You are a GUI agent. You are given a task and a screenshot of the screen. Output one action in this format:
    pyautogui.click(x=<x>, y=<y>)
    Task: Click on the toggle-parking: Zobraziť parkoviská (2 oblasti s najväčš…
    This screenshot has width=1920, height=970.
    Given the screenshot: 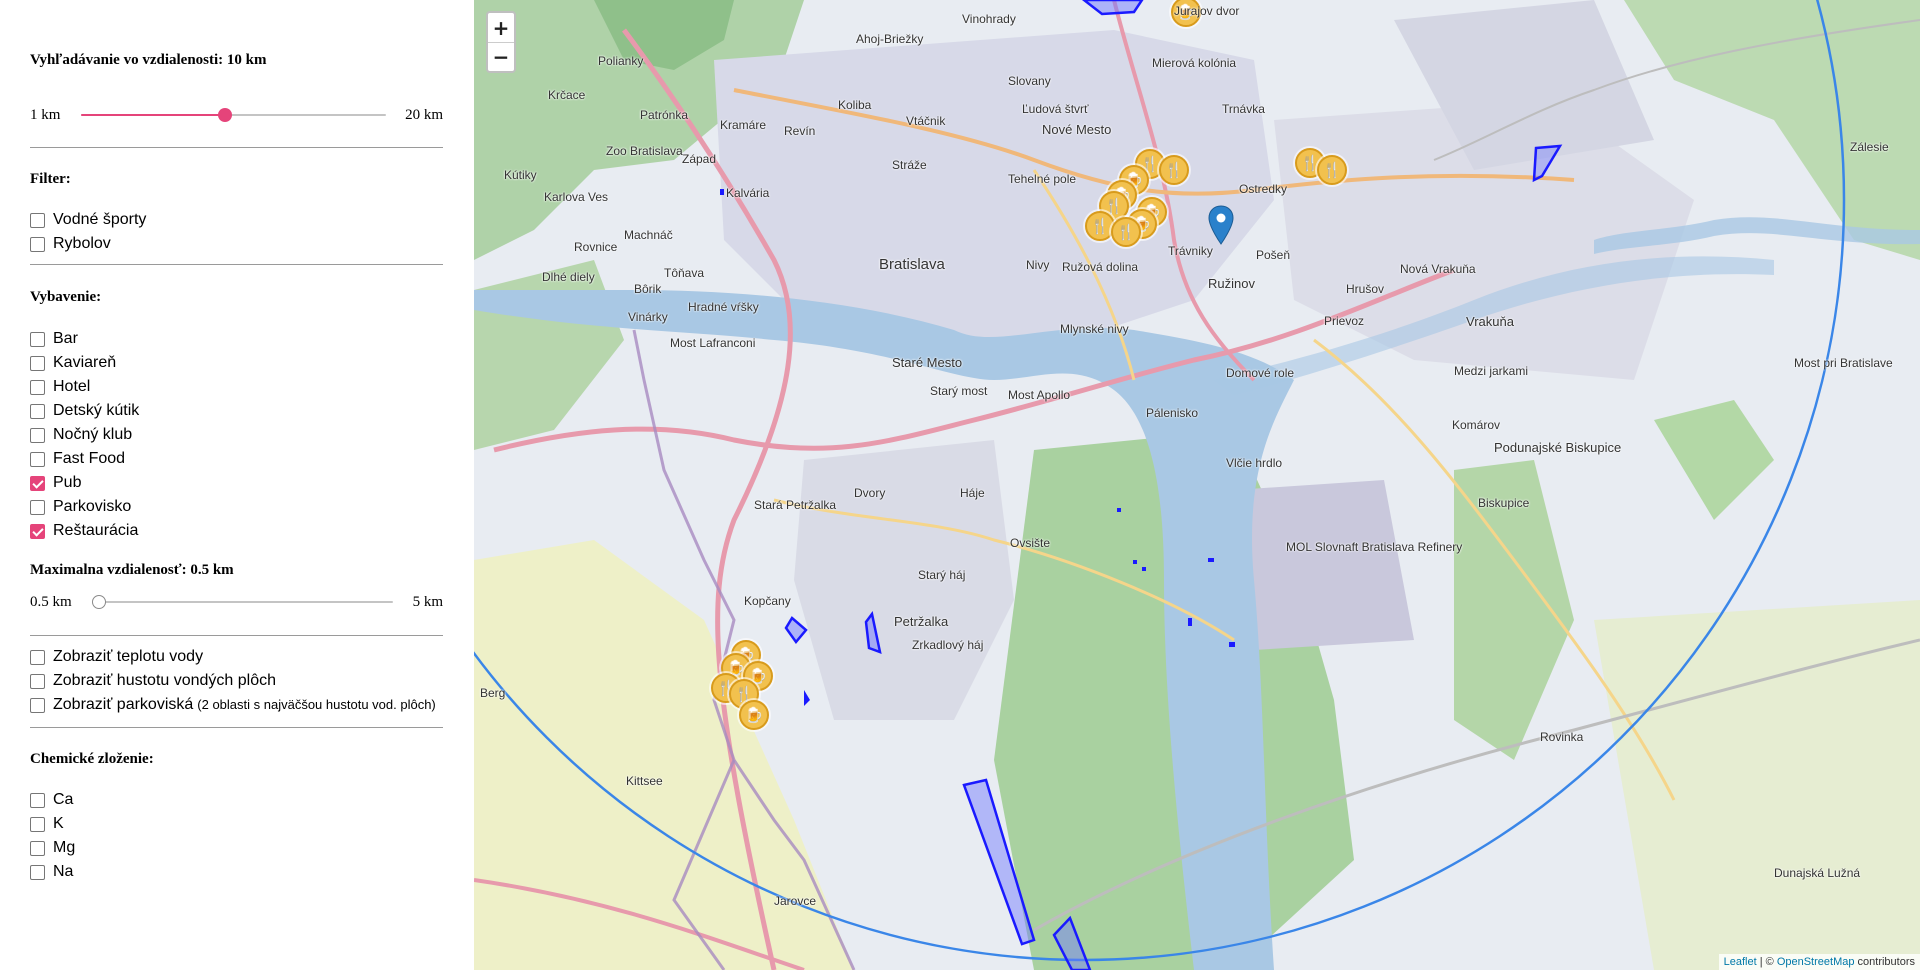 What is the action you would take?
    pyautogui.click(x=233, y=705)
    